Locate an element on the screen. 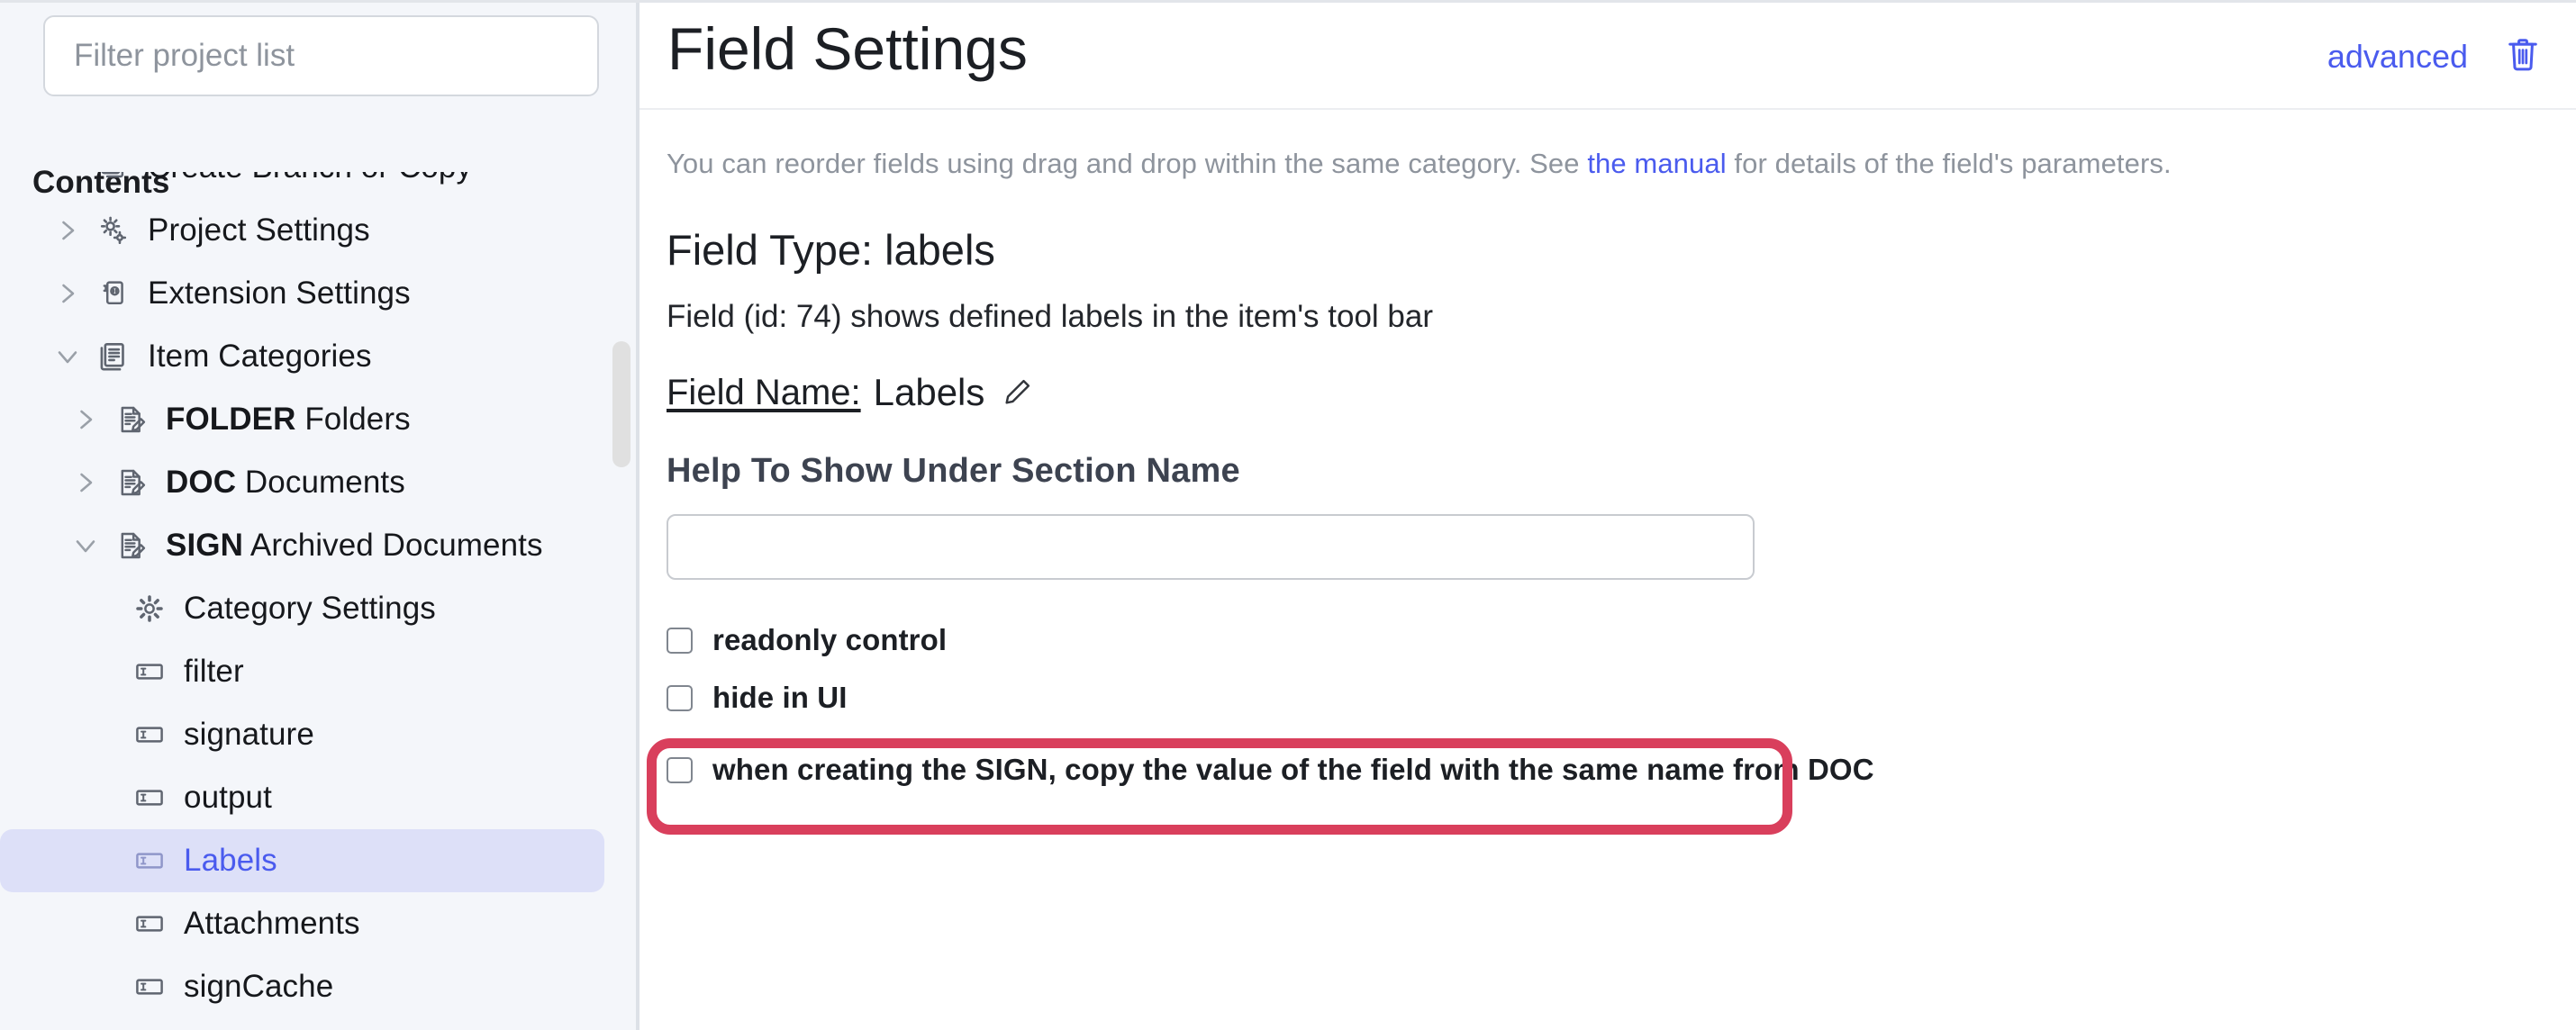 Image resolution: width=2576 pixels, height=1030 pixels. tree-item-code: FOLDER is located at coordinates (231, 419).